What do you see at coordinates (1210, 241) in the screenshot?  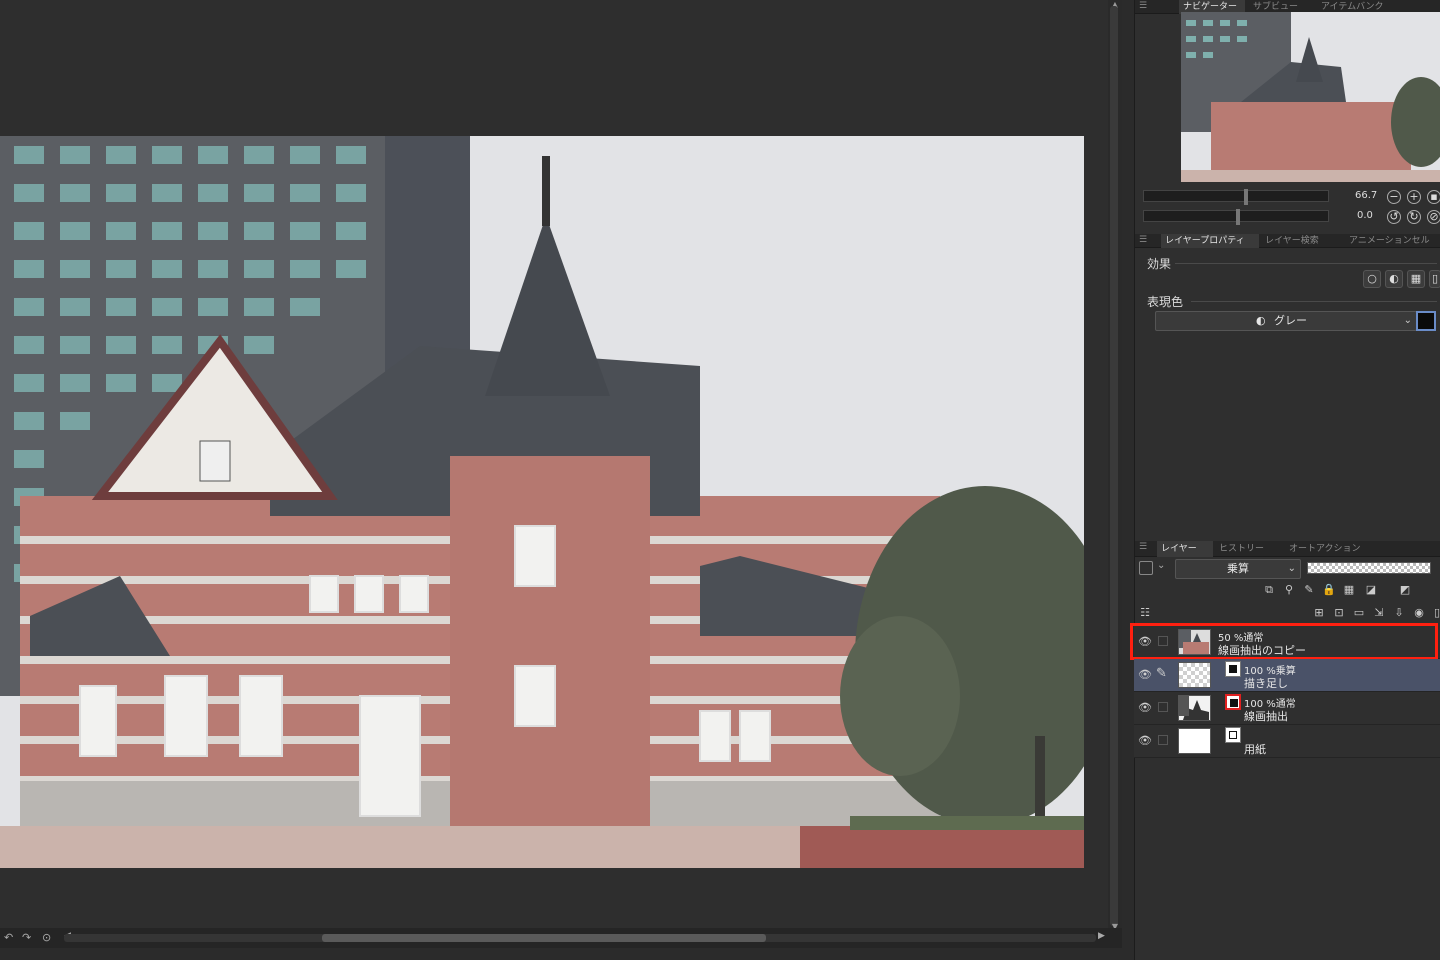 I see `tab-layer-property: レイヤープロパティ` at bounding box center [1210, 241].